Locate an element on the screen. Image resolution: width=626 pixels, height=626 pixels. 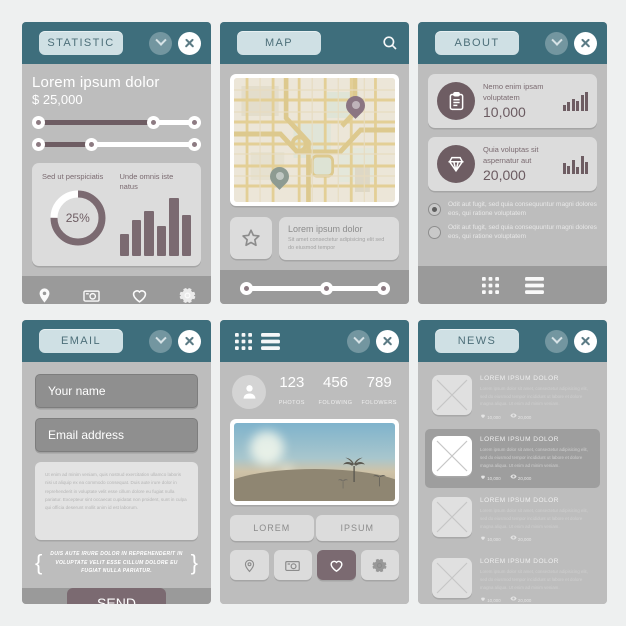
location-pin-icon is located at coordinates (44, 295).